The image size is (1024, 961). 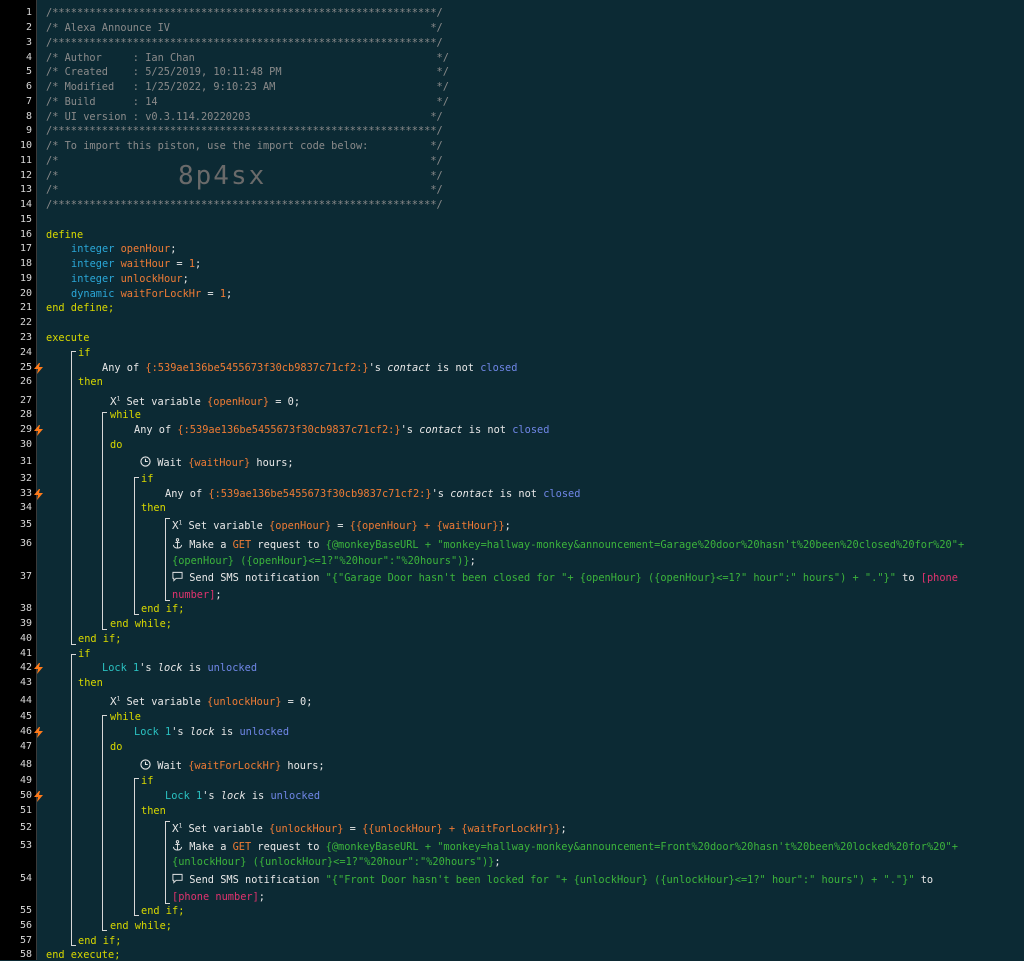 What do you see at coordinates (25, 367) in the screenshot?
I see `line-number: 25` at bounding box center [25, 367].